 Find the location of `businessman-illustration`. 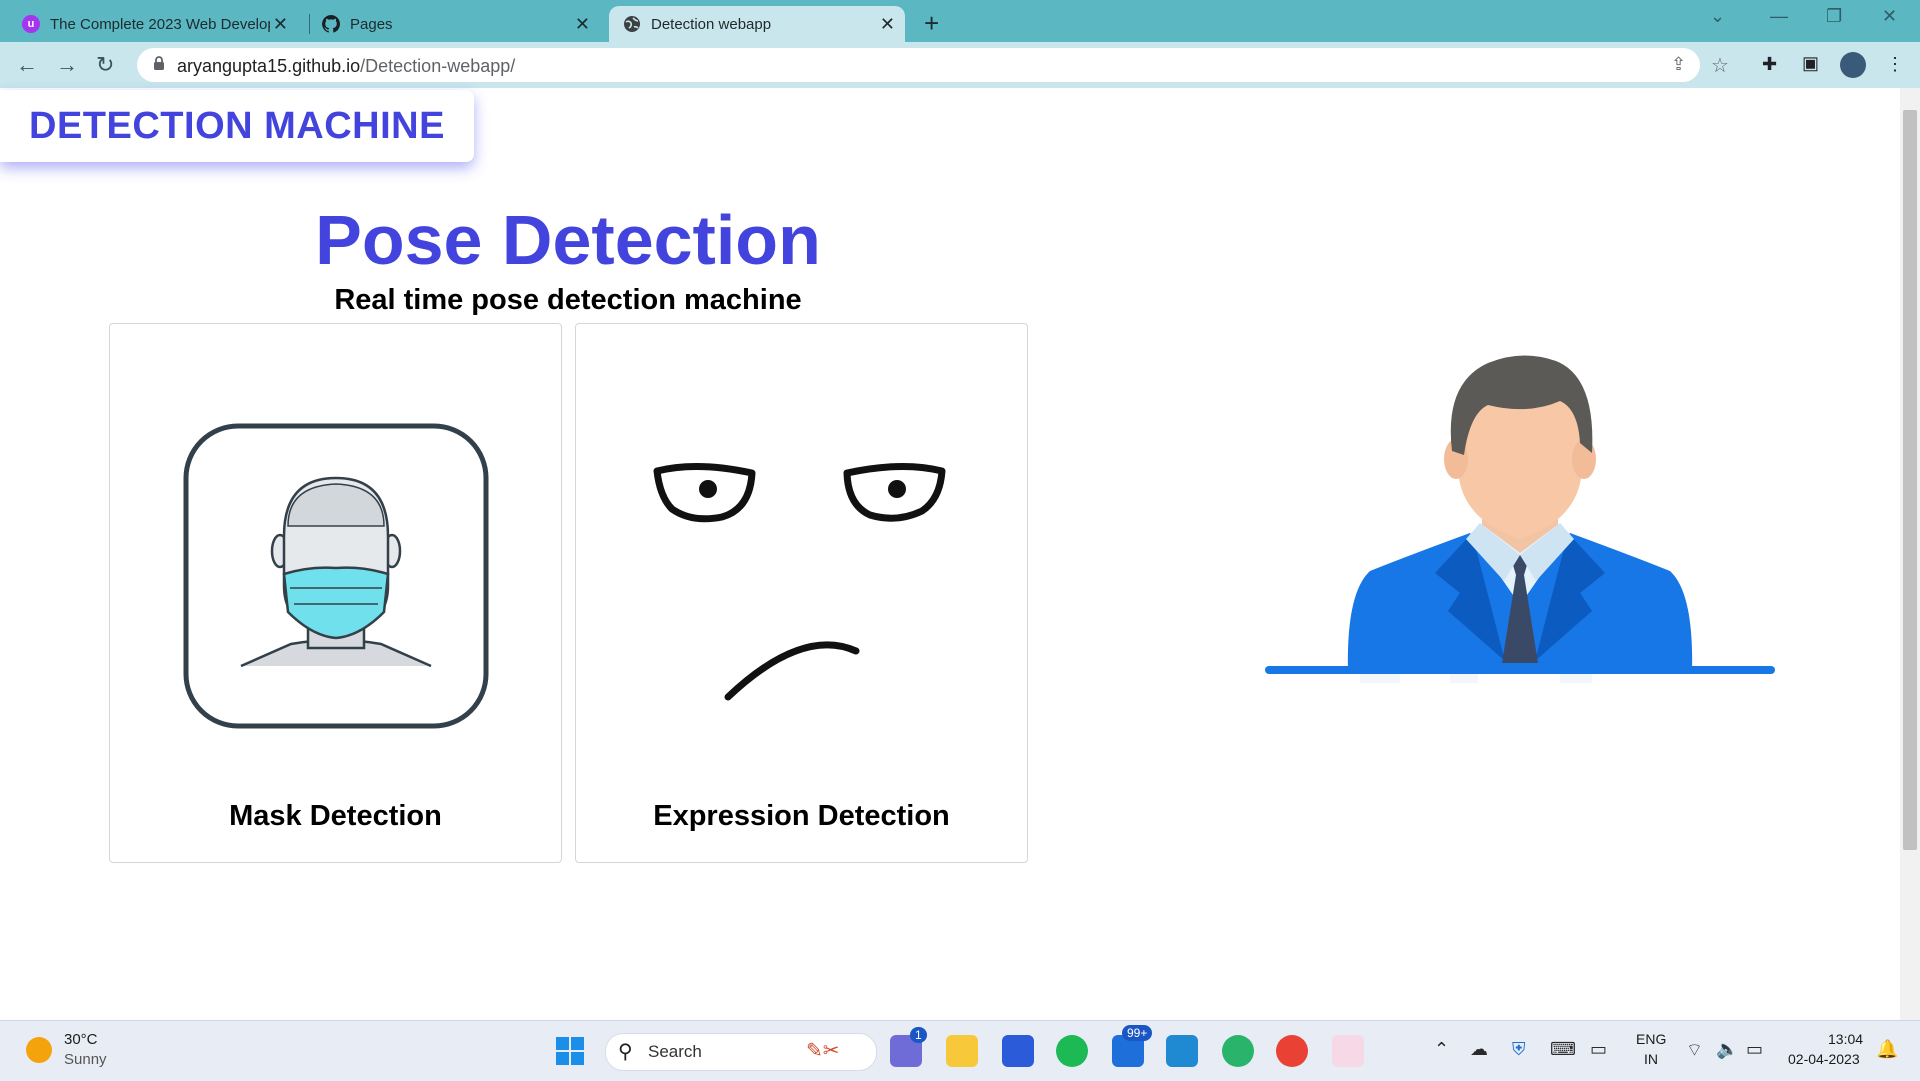

businessman-illustration is located at coordinates (1520, 519).